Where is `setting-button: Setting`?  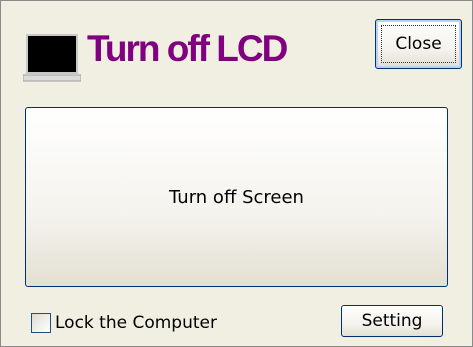
setting-button: Setting is located at coordinates (392, 321).